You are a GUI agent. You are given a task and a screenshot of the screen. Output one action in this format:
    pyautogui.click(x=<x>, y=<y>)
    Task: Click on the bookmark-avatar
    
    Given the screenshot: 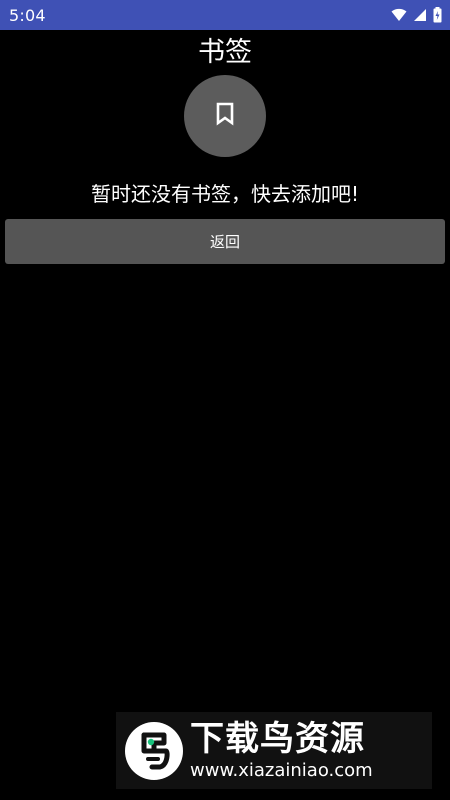 What is the action you would take?
    pyautogui.click(x=225, y=116)
    